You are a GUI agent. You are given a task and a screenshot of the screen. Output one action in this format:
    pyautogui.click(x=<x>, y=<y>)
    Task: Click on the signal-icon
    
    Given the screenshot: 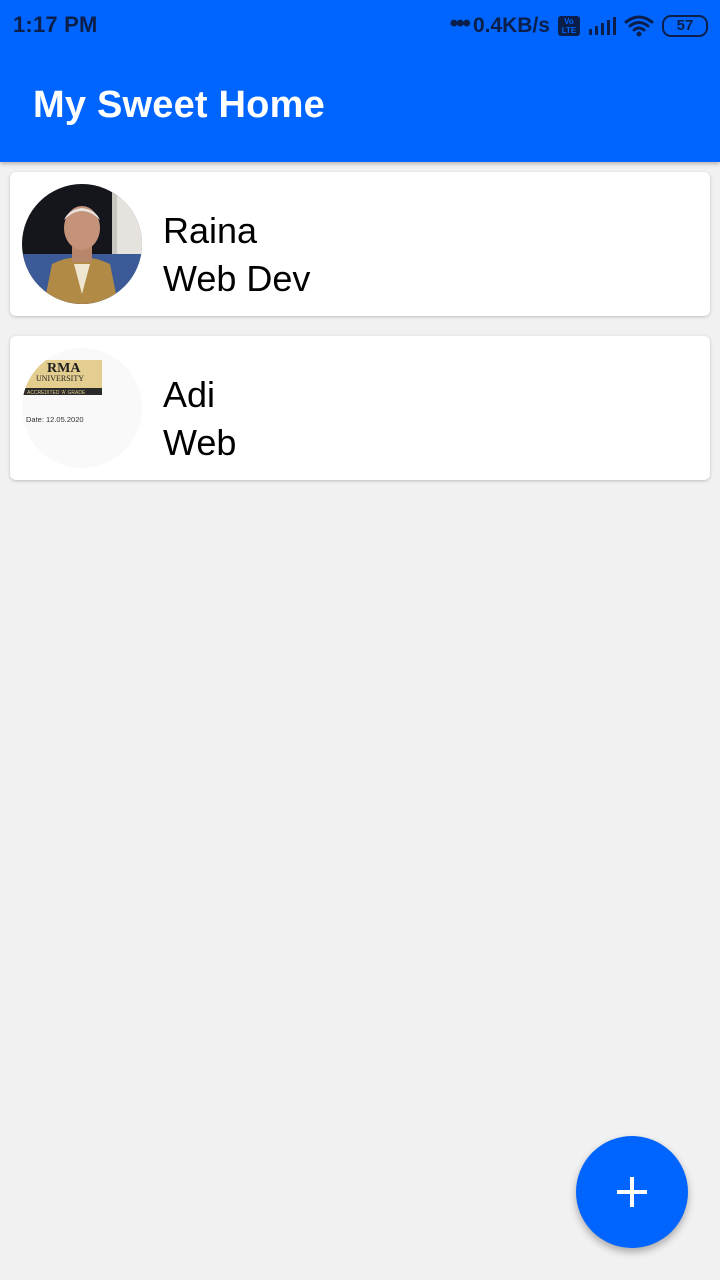 What is the action you would take?
    pyautogui.click(x=602, y=26)
    